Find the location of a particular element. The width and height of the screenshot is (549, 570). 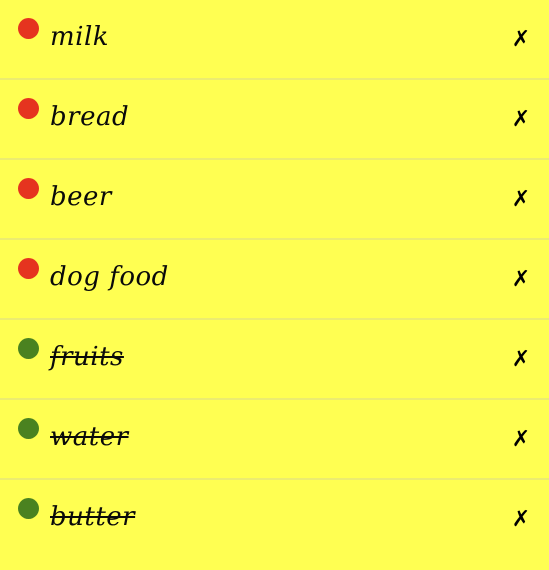

item-label: milk is located at coordinates (79, 37).